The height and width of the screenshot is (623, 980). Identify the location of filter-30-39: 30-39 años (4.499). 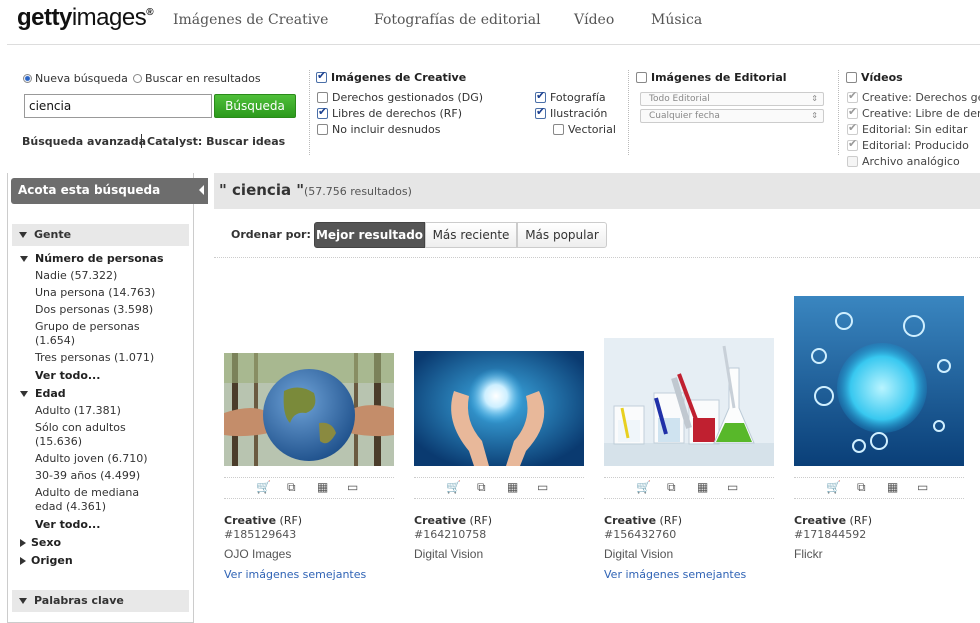
(87, 476).